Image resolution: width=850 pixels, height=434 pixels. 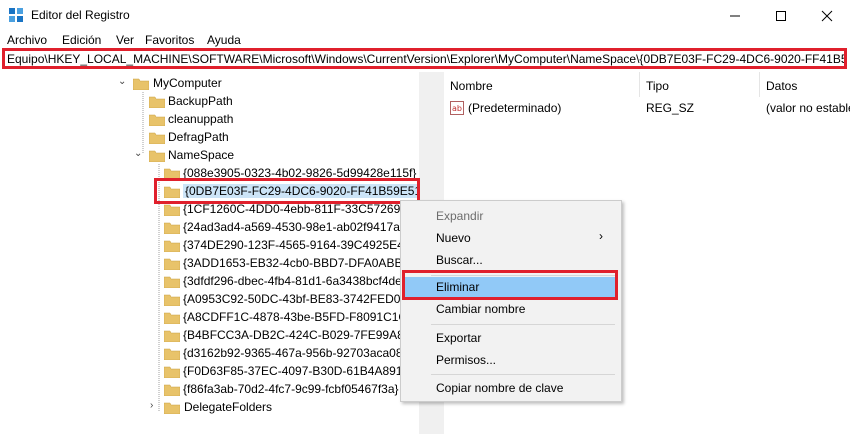 What do you see at coordinates (510, 285) in the screenshot?
I see `eliminar-highlight` at bounding box center [510, 285].